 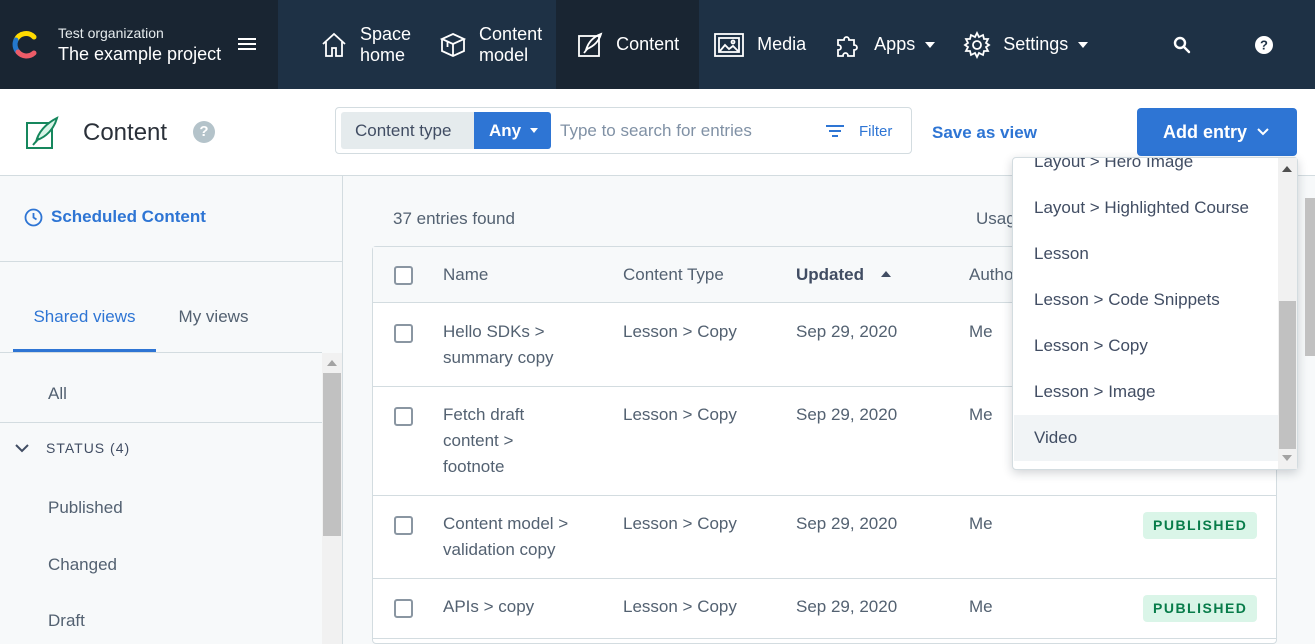 I want to click on usage-label: Usag, so click(x=996, y=218).